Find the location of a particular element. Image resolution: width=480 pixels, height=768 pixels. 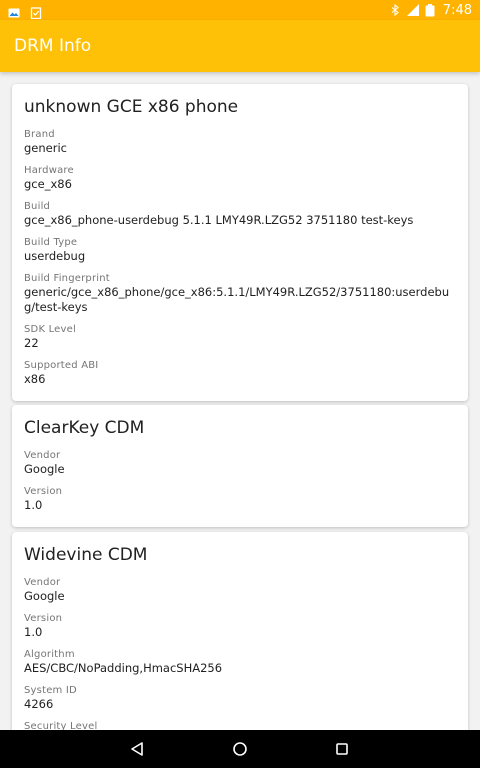

field-value: x86 is located at coordinates (35, 379).